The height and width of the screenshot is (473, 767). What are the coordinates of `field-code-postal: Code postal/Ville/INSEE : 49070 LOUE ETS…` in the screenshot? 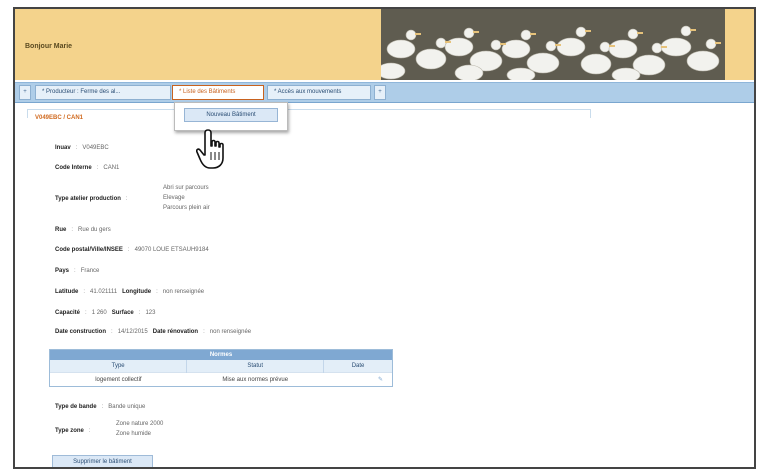 It's located at (132, 250).